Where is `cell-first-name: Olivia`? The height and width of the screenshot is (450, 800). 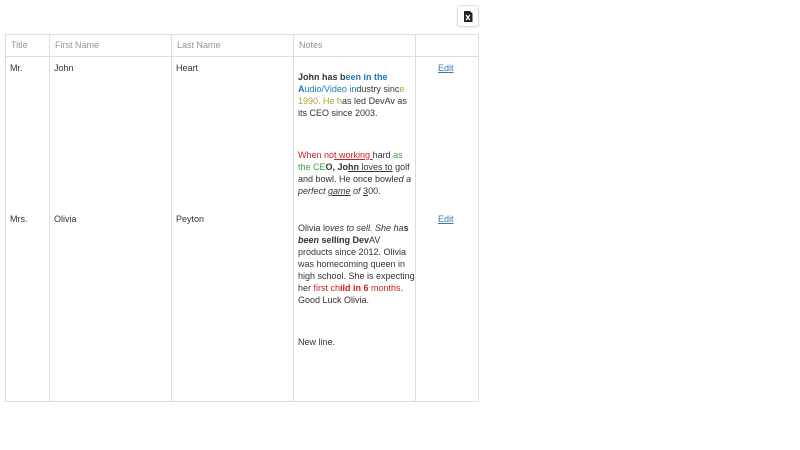 cell-first-name: Olivia is located at coordinates (63, 219).